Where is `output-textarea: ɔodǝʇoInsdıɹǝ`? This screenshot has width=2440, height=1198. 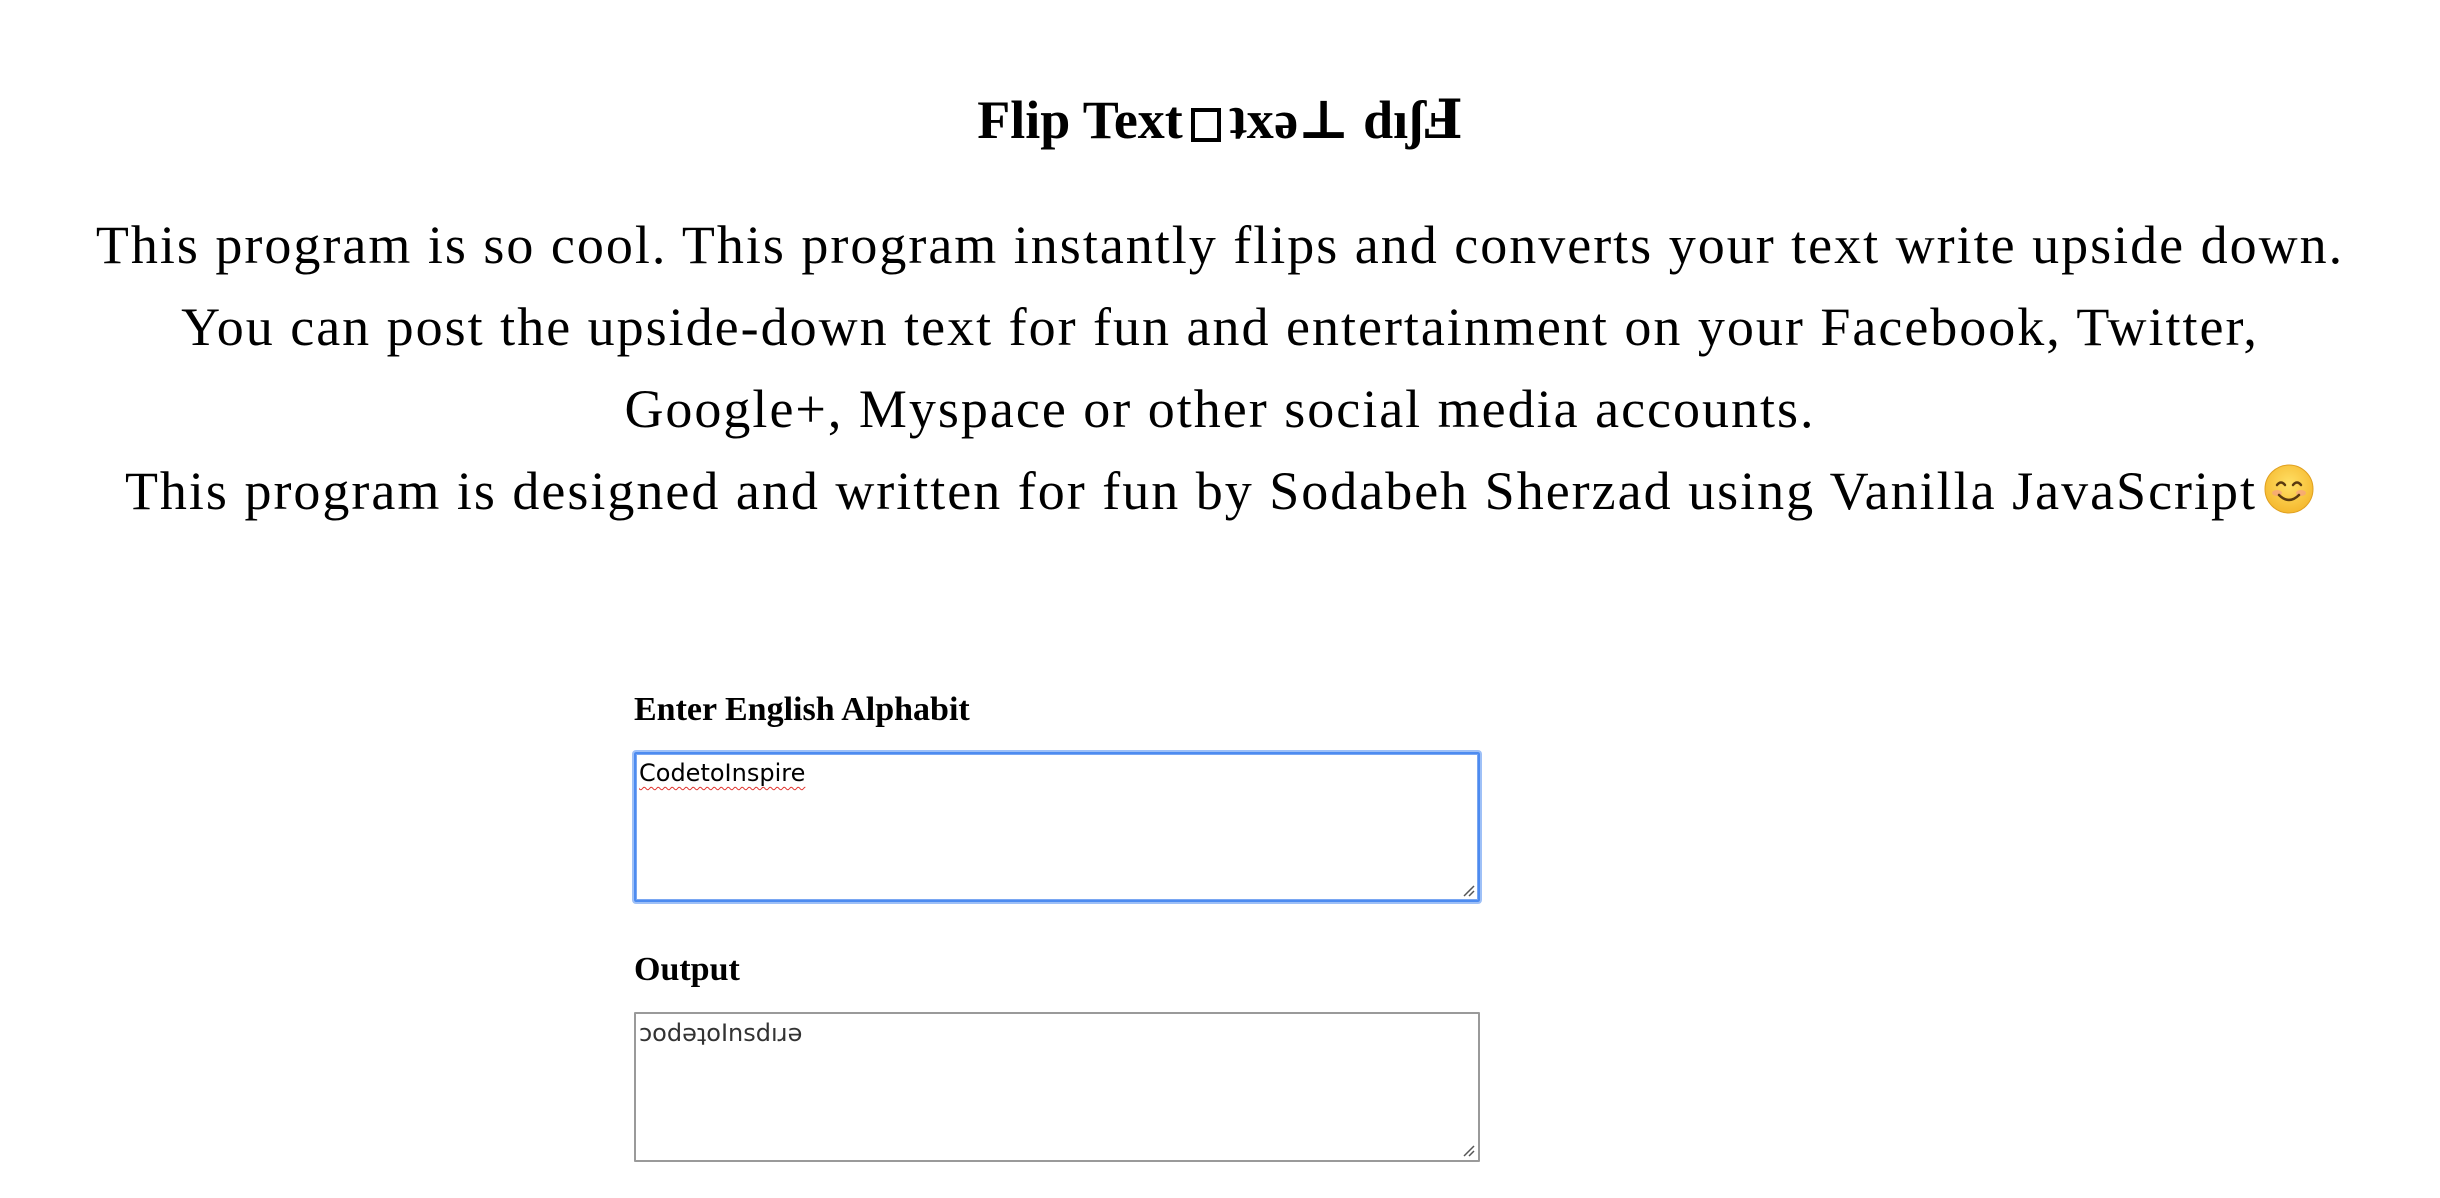
output-textarea: ɔodǝʇoInsdıɹǝ is located at coordinates (1057, 1087).